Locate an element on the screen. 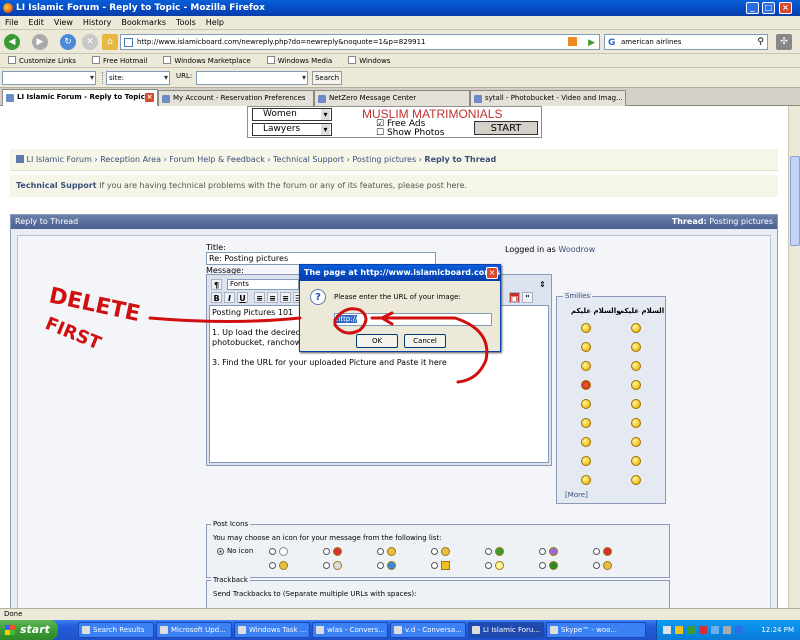 The image size is (800, 640). forward-arrow-icon: ▶ is located at coordinates (40, 42).